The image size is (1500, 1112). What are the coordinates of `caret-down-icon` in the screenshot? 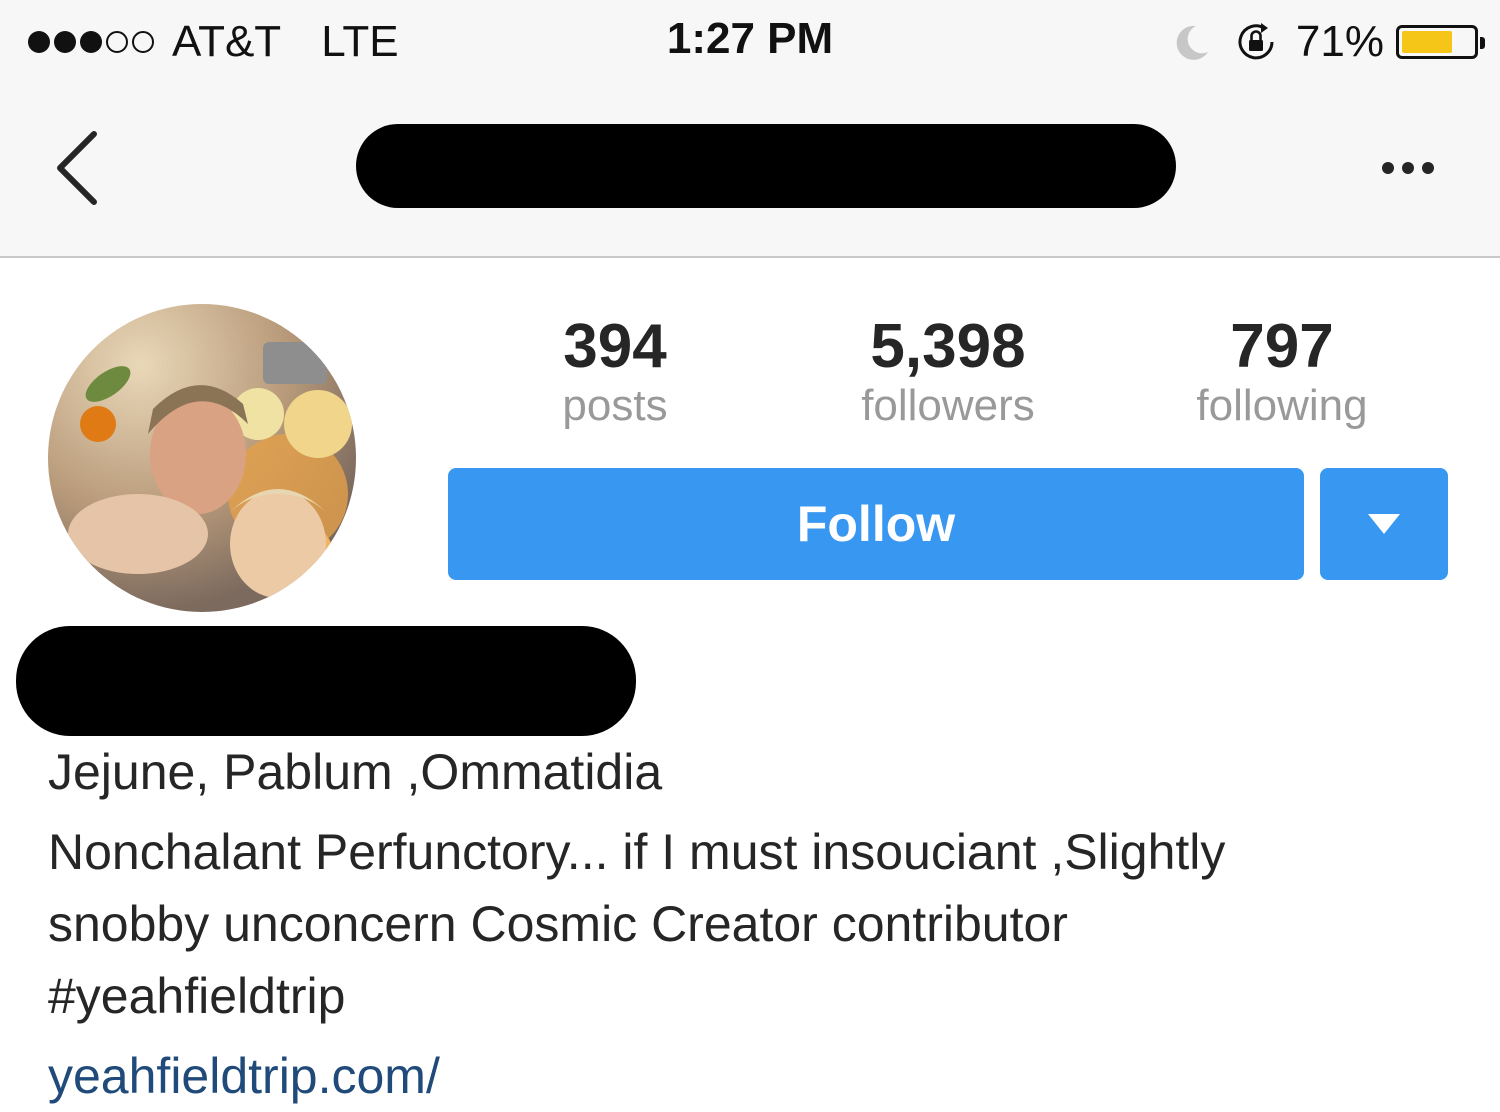 It's located at (1384, 524).